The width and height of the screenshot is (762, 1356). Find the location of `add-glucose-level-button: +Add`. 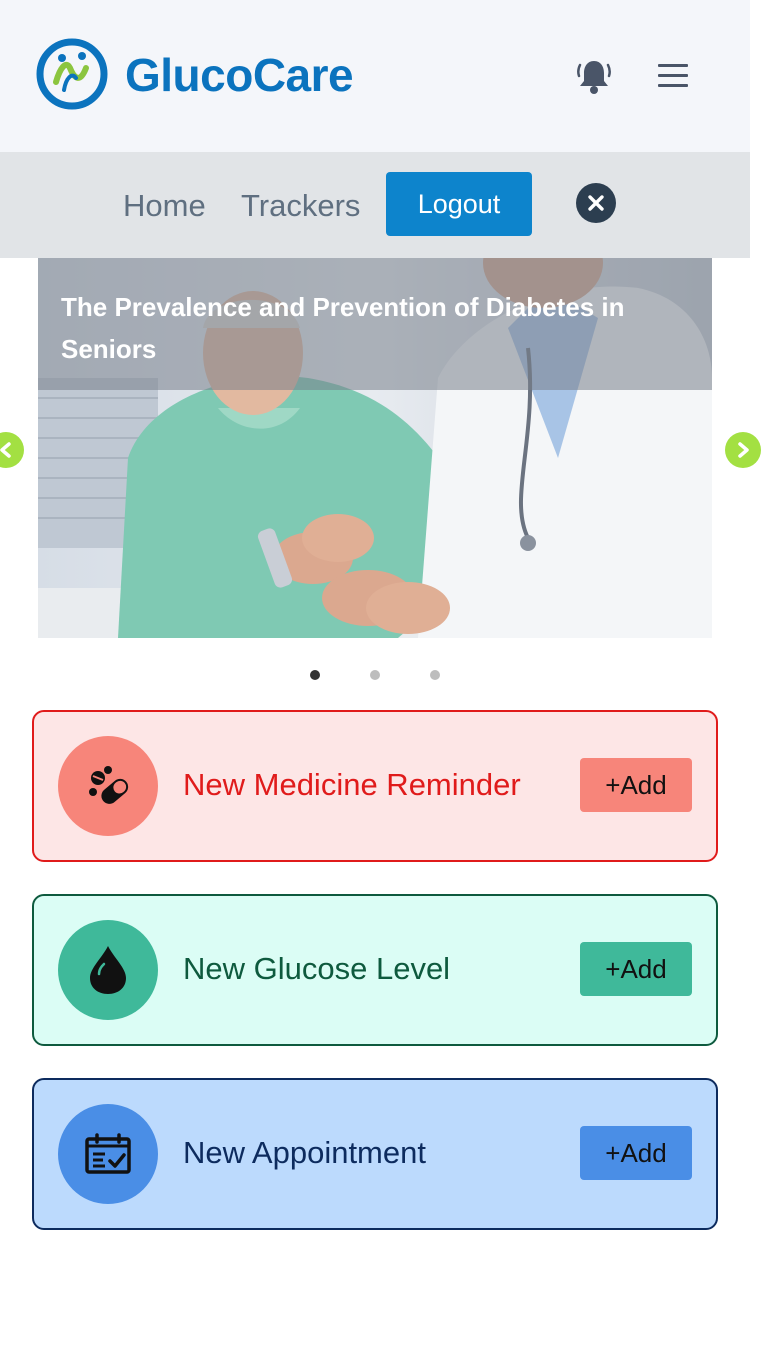

add-glucose-level-button: +Add is located at coordinates (636, 969).